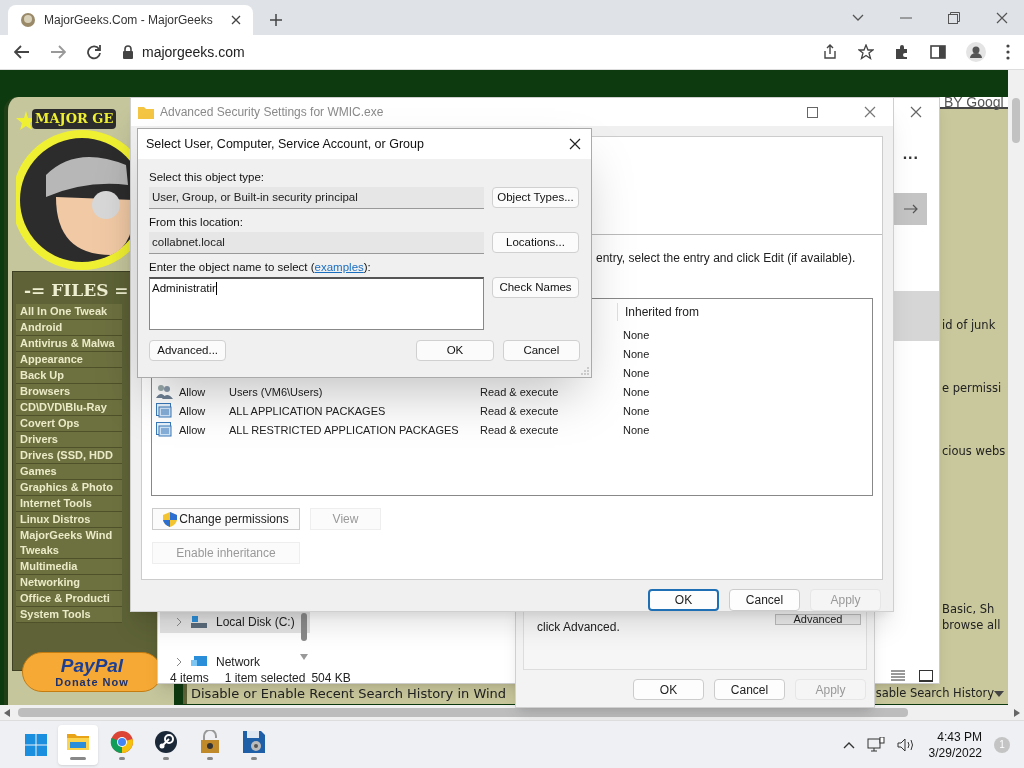 This screenshot has width=1024, height=768. What do you see at coordinates (69, 392) in the screenshot?
I see `category-link: Browsers` at bounding box center [69, 392].